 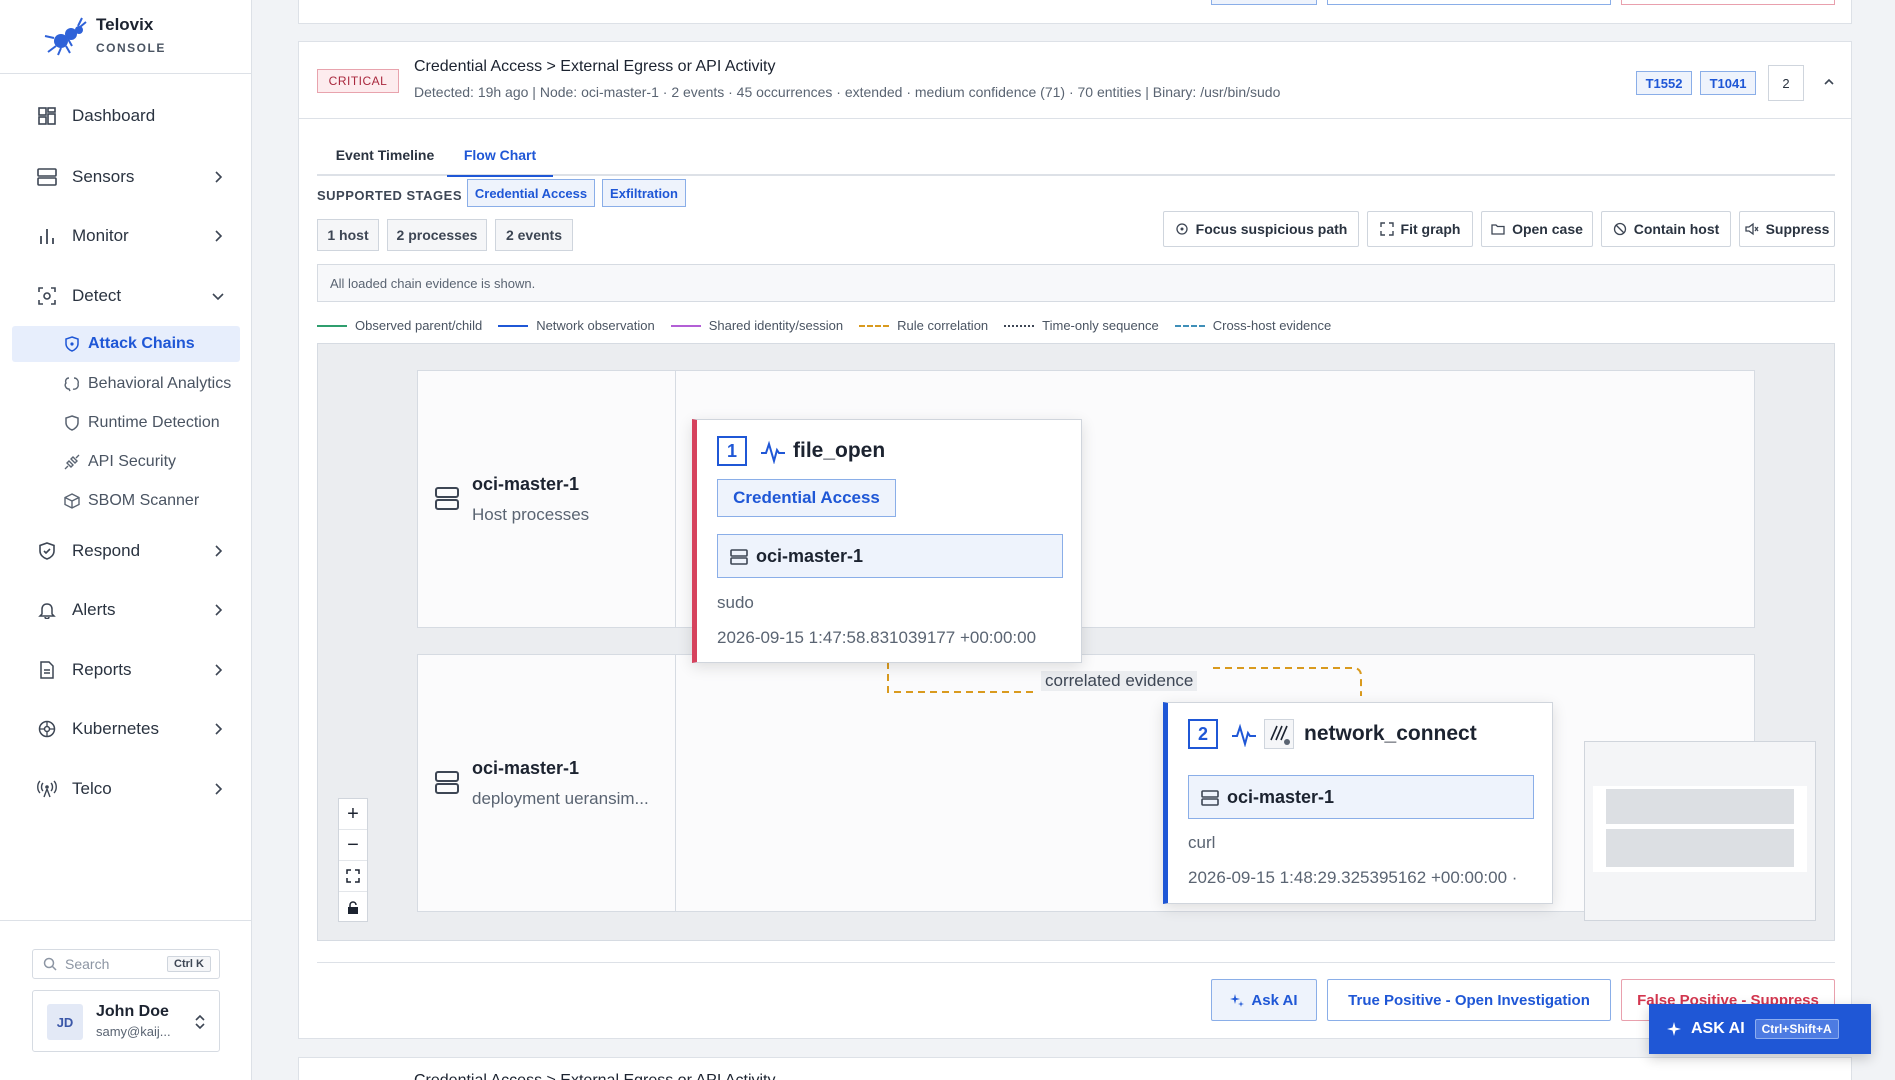 I want to click on fit-graph-button: Fit graph, so click(x=1420, y=229).